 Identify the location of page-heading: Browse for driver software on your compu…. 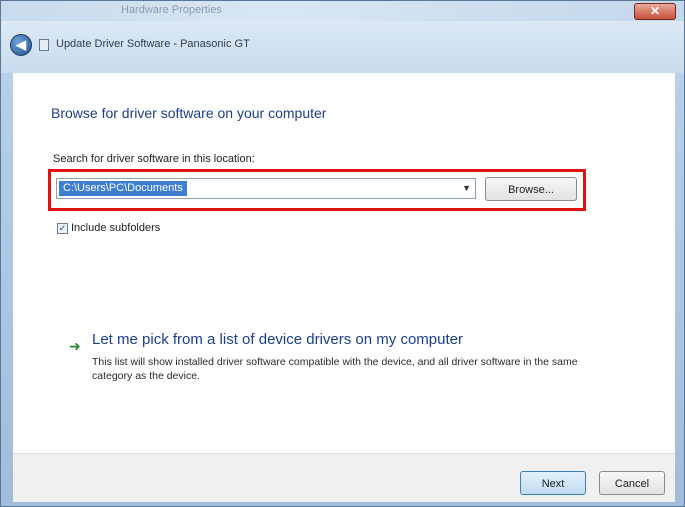
(189, 113).